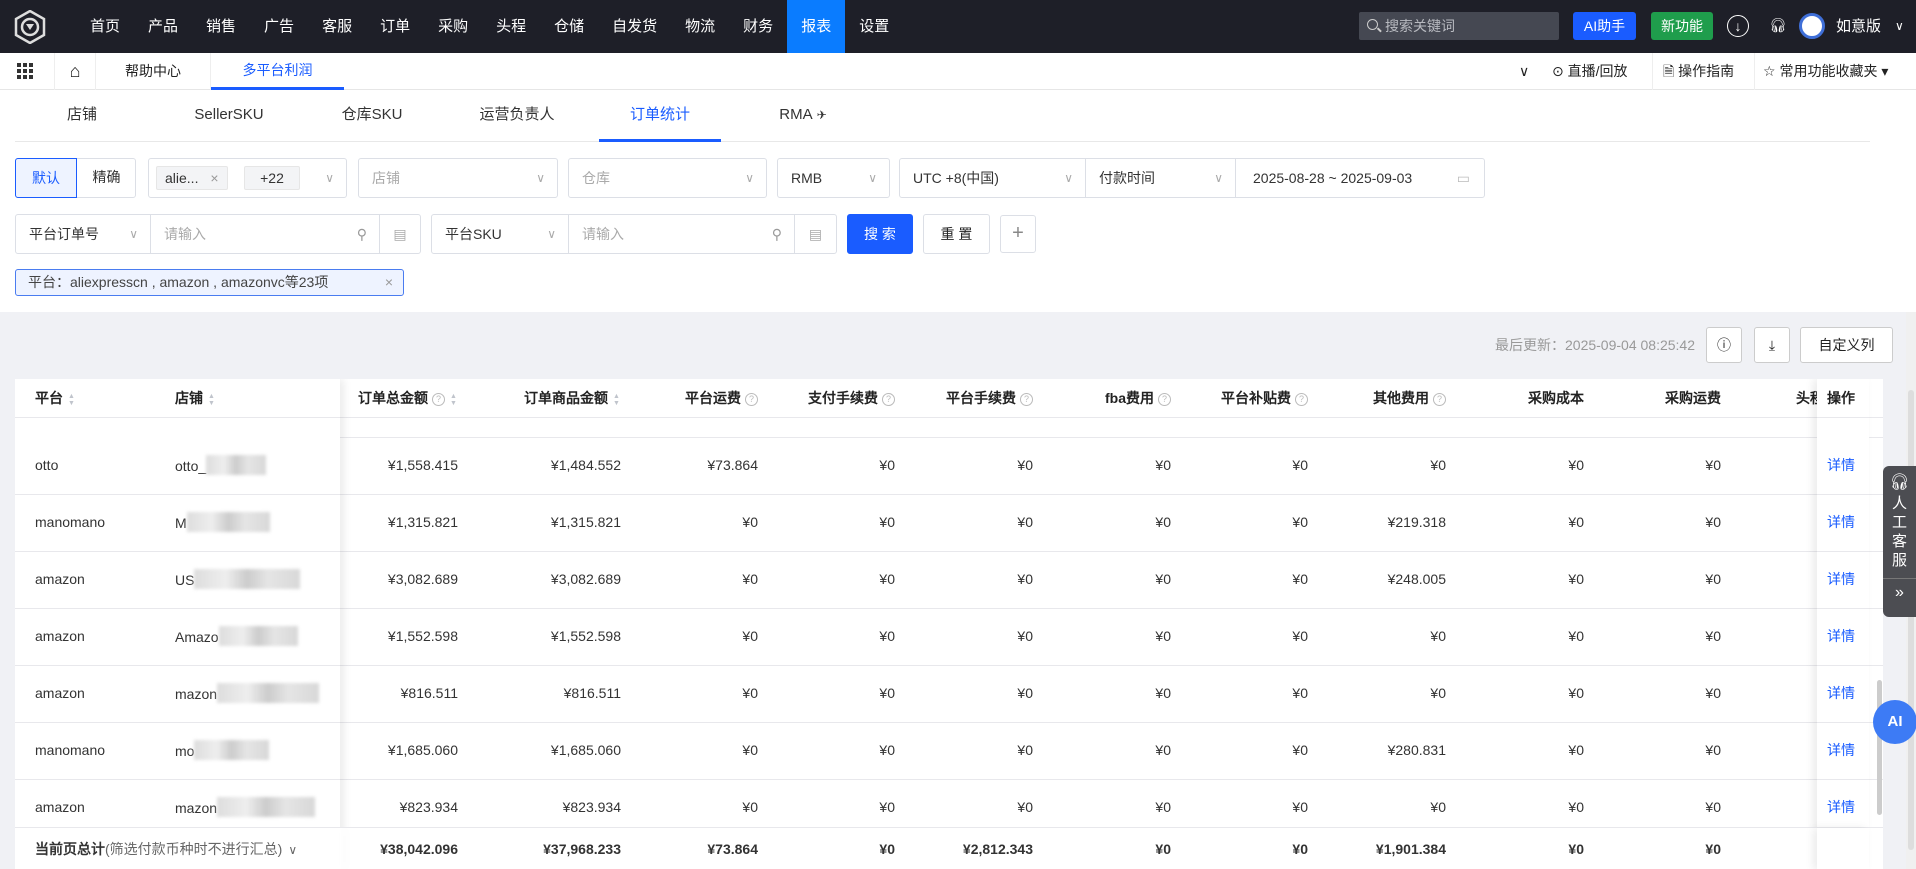 The image size is (1916, 869). What do you see at coordinates (408, 398) in the screenshot?
I see `column-header: 订单总金额? ▲ ▼` at bounding box center [408, 398].